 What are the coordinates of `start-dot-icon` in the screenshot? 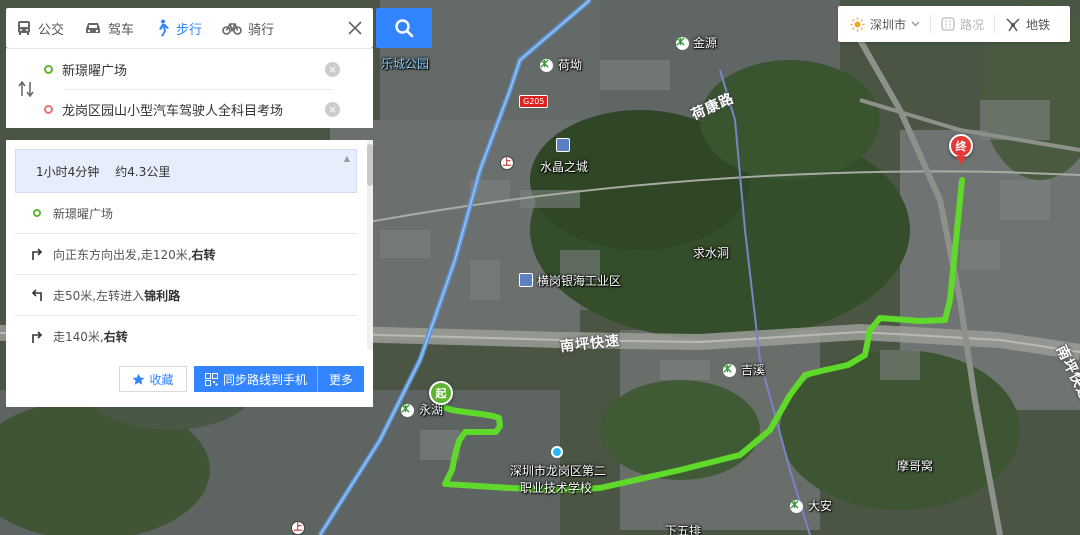 It's located at (48, 69).